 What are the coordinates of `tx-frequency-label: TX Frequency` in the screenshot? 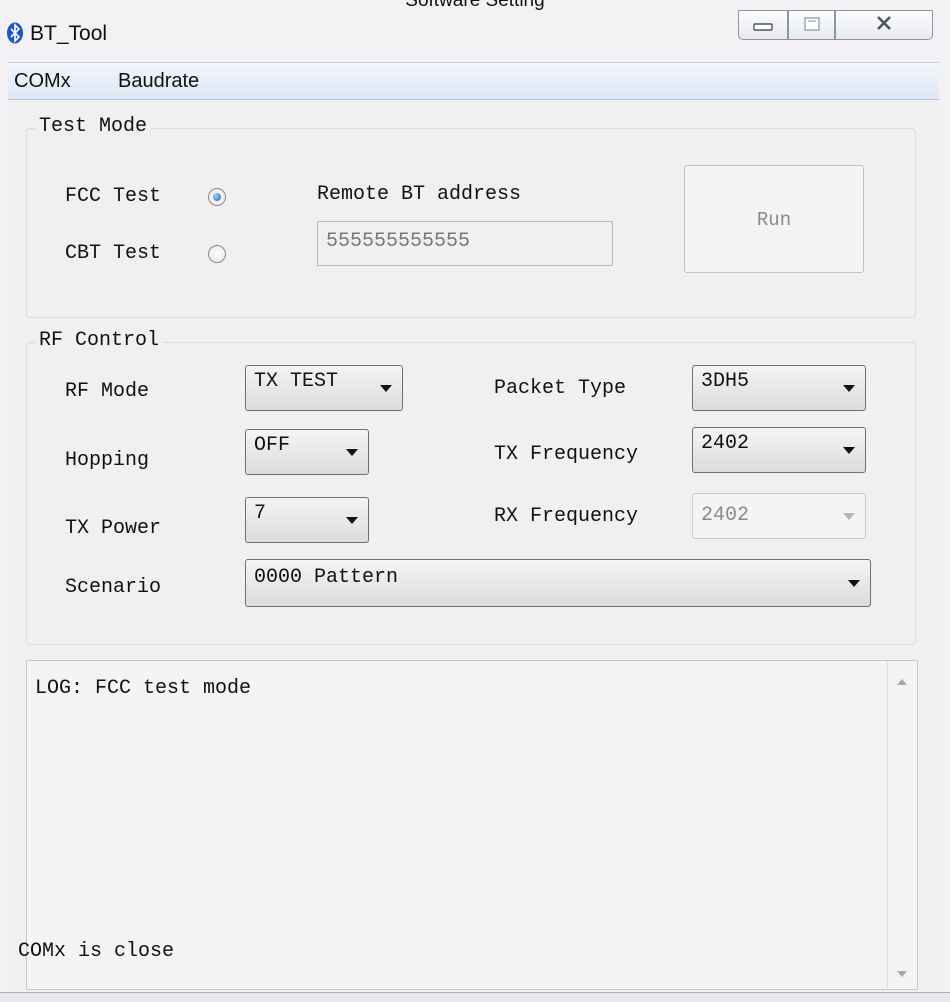 It's located at (566, 454).